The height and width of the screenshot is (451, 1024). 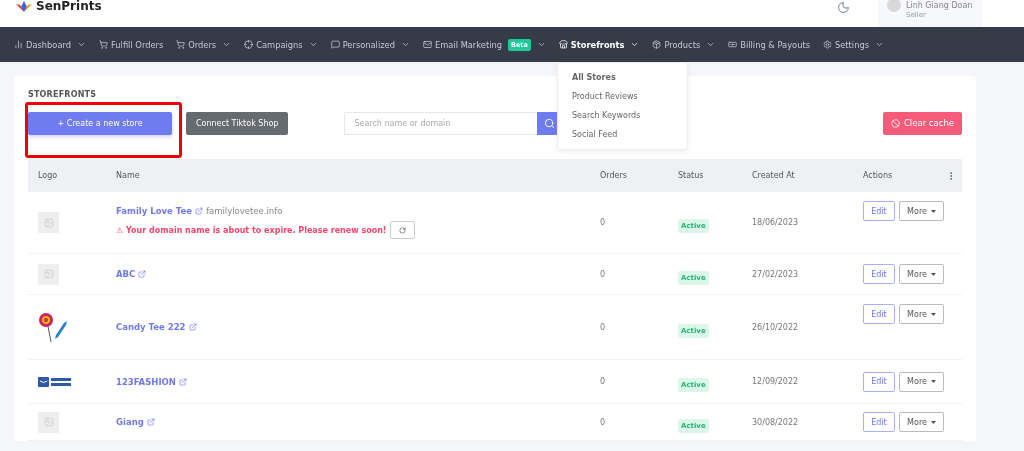 I want to click on column-header: Status, so click(x=691, y=175).